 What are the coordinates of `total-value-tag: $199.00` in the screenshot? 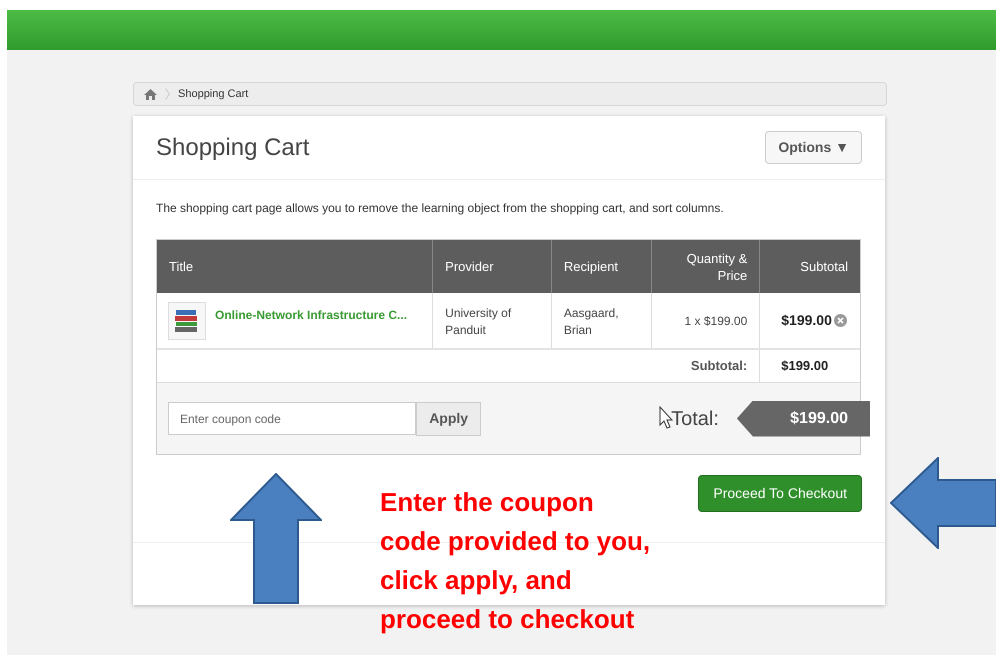 It's located at (803, 418).